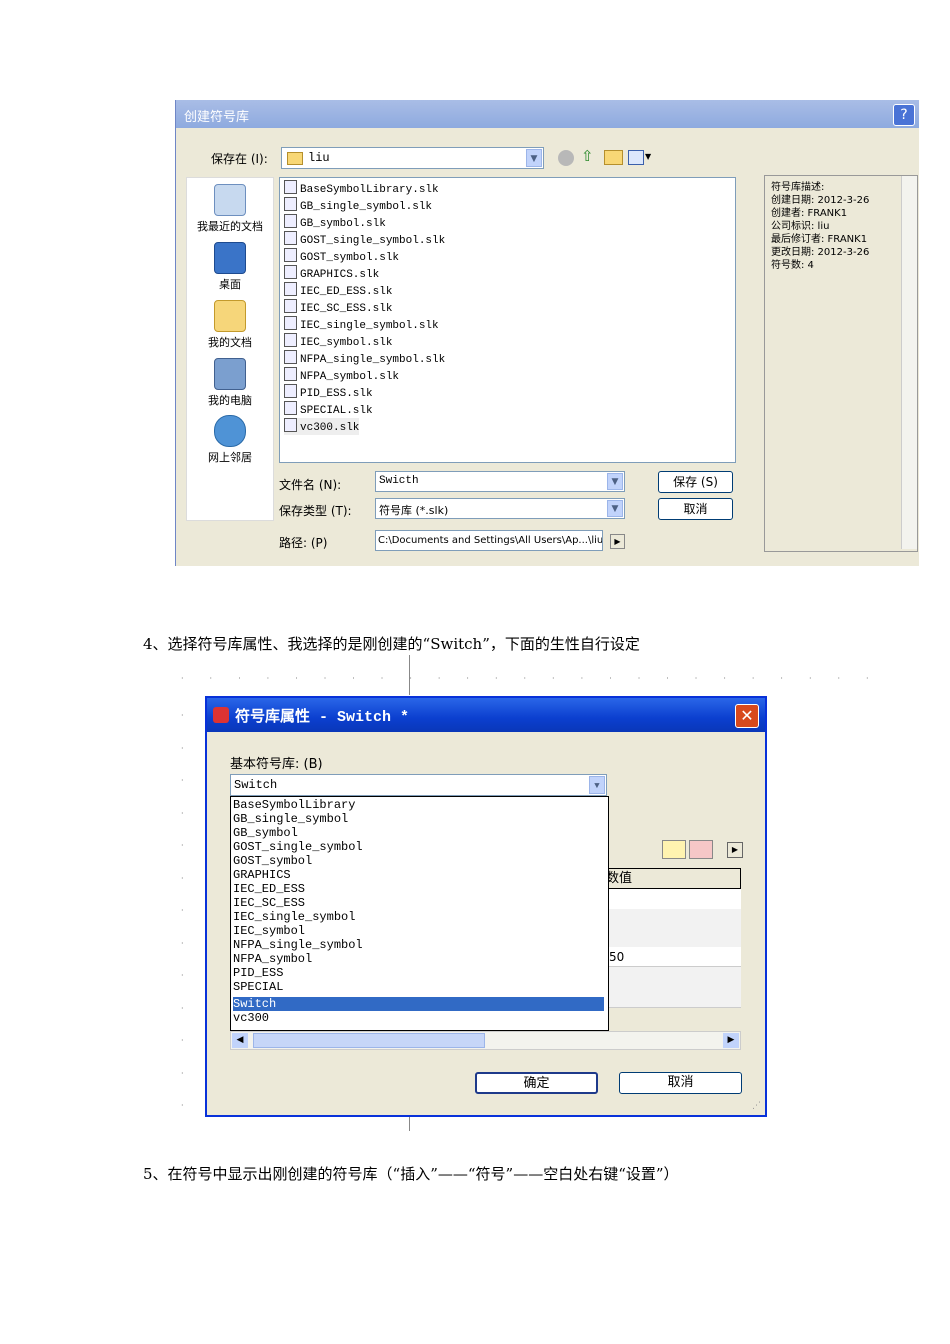 This screenshot has height=1344, width=950. Describe the element at coordinates (418, 1004) in the screenshot. I see `dropdown-option-selected: Switch` at that location.